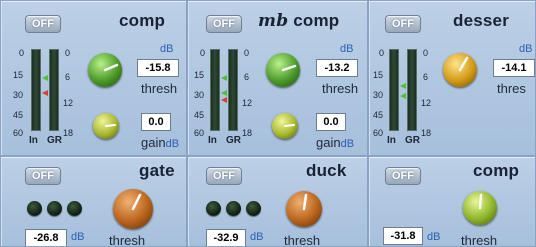 The width and height of the screenshot is (536, 247). Describe the element at coordinates (158, 68) in the screenshot. I see `comp-thresh-readout: -15.8` at that location.